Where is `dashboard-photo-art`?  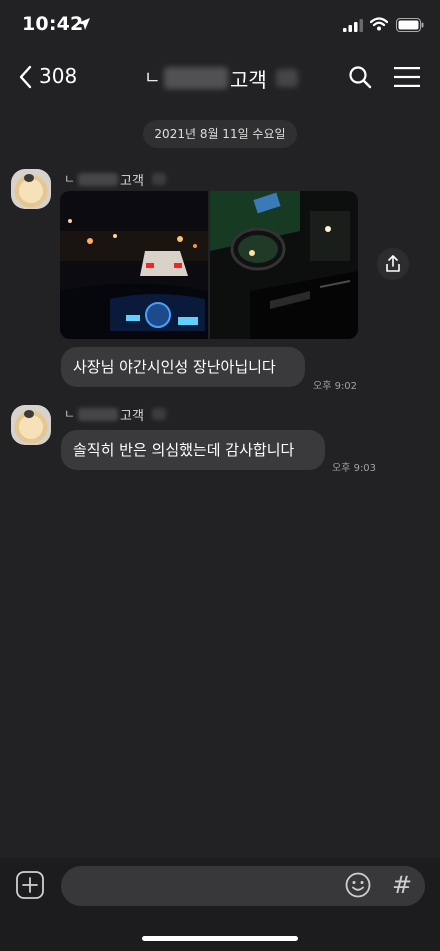 dashboard-photo-art is located at coordinates (134, 265).